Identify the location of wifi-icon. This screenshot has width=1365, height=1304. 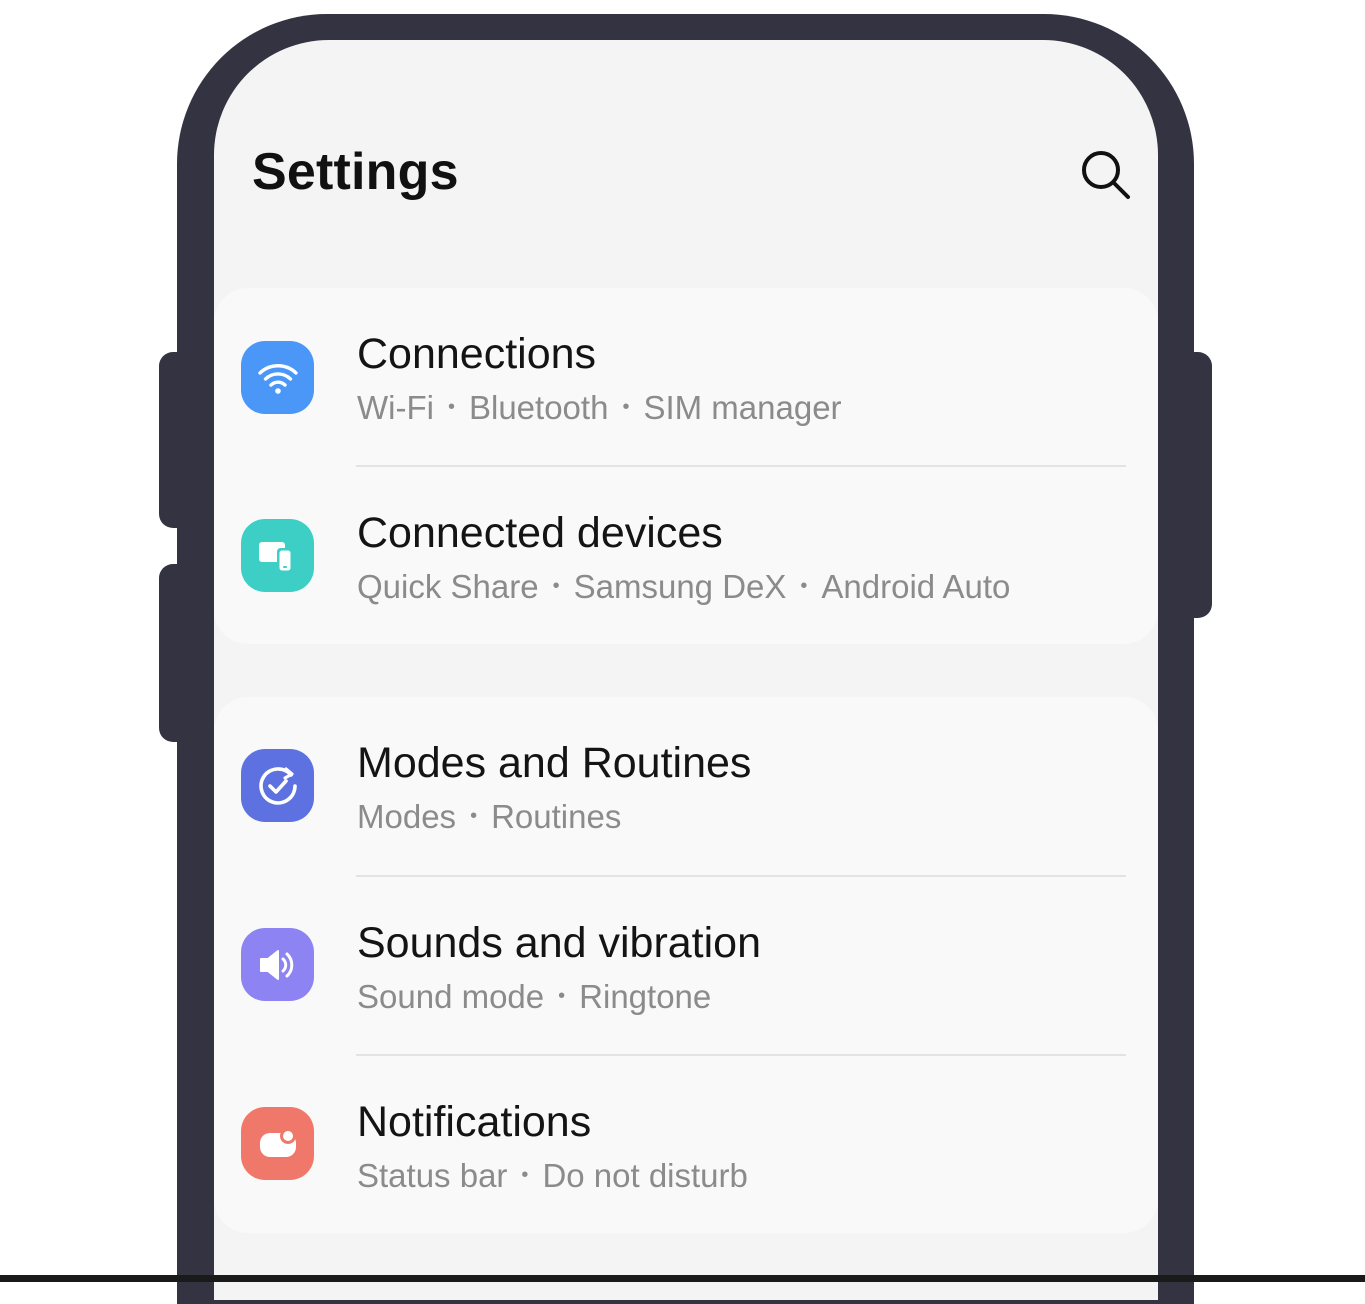
(277, 377).